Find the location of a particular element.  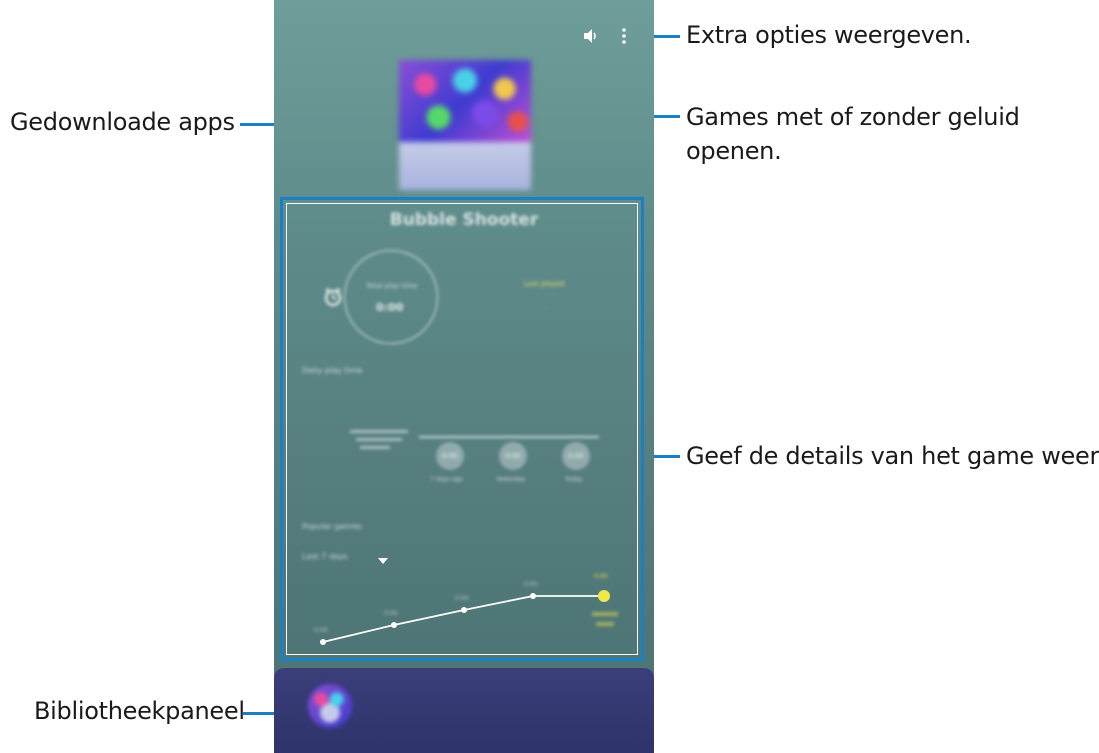

section-play-time: Daily play time is located at coordinates (332, 370).